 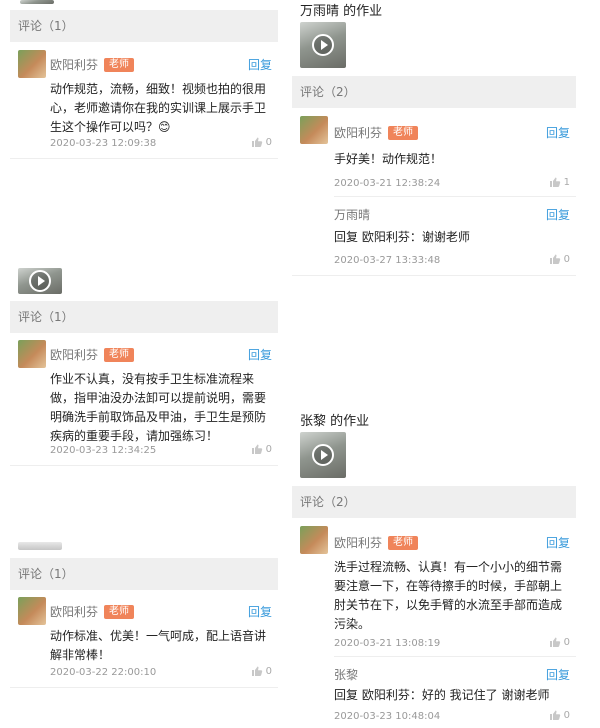 I want to click on comment-time: 2020-03-23 10:48:04, so click(x=387, y=716).